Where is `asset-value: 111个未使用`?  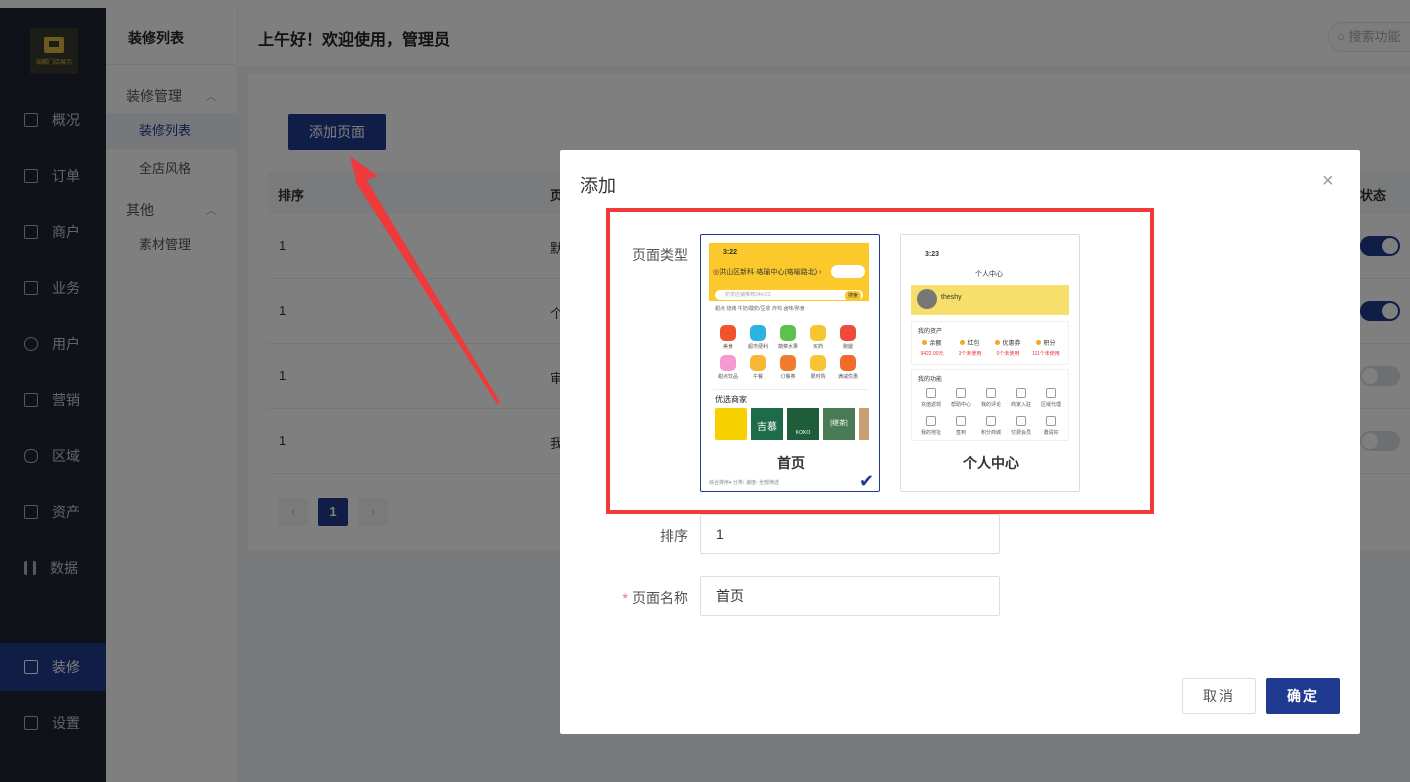
asset-value: 111个未使用 is located at coordinates (1046, 354).